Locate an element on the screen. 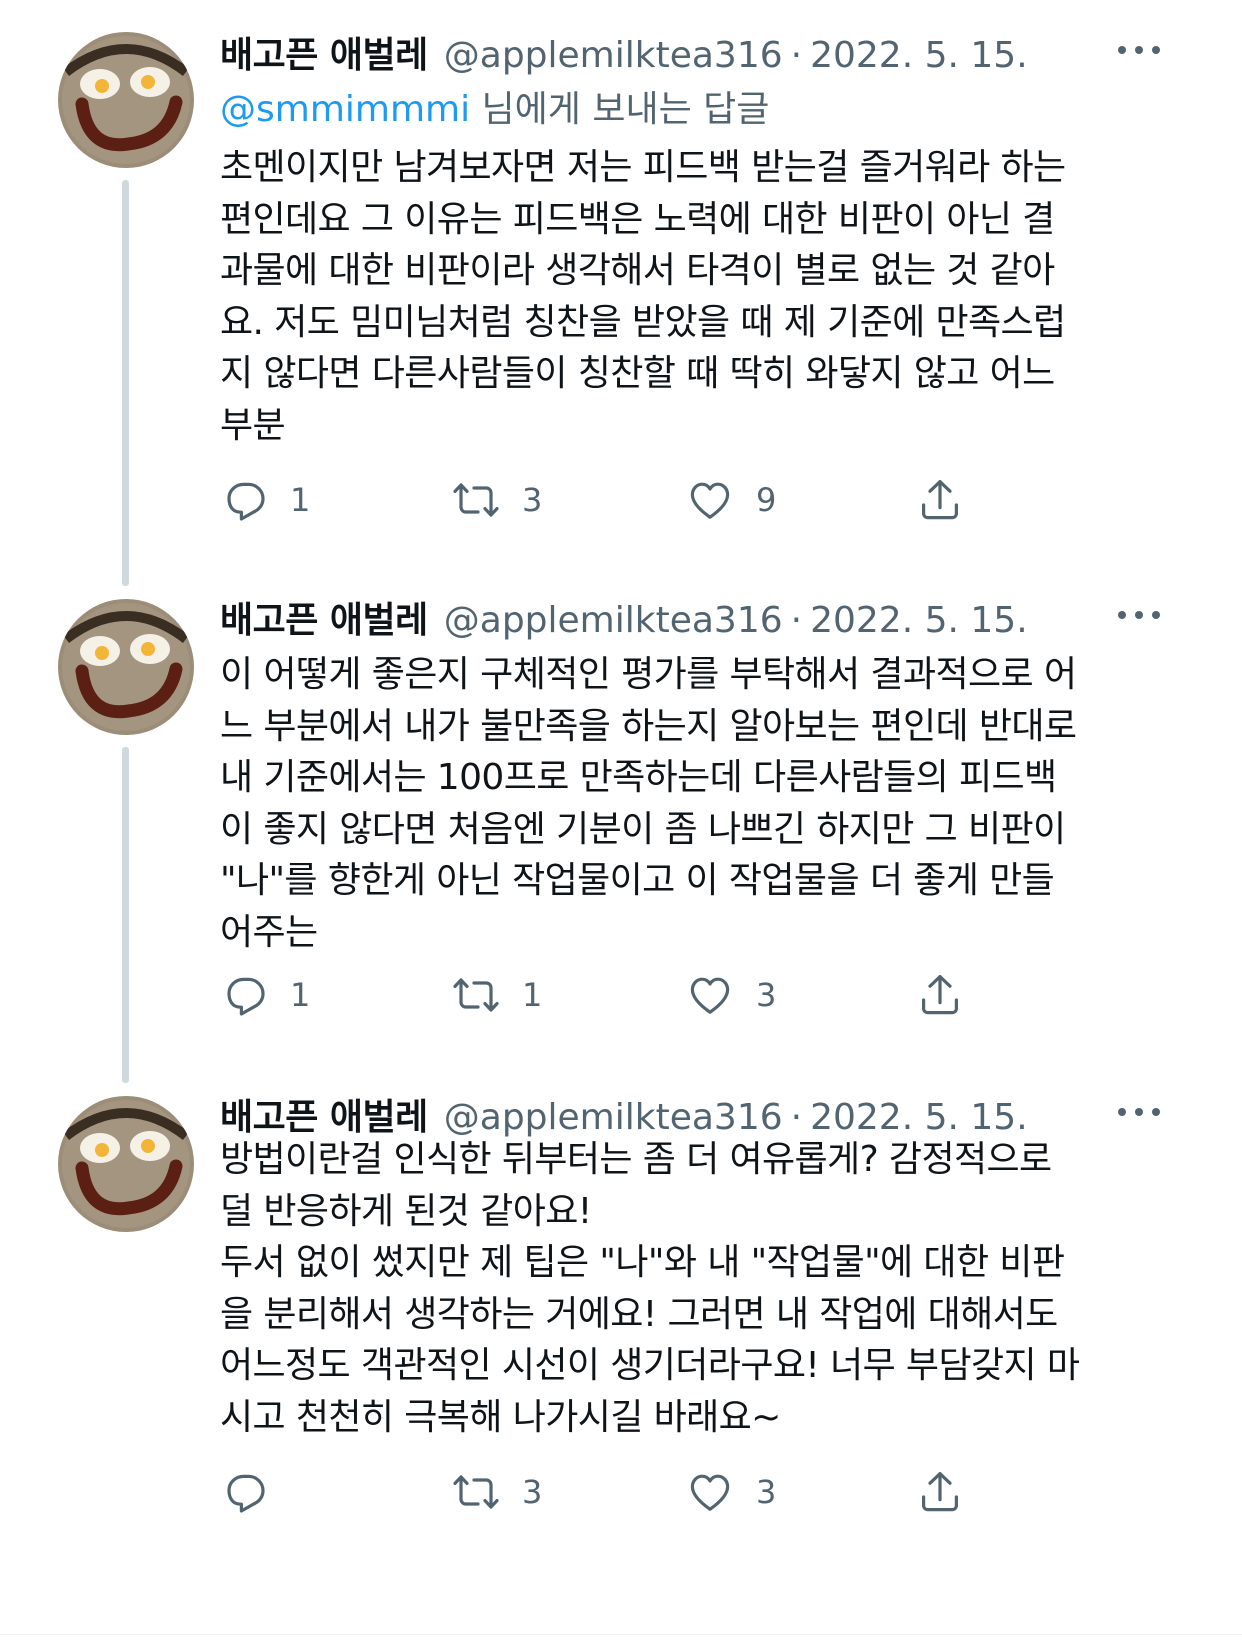 This screenshot has width=1242, height=1641. tweet-text-line: 어주는 is located at coordinates (269, 932).